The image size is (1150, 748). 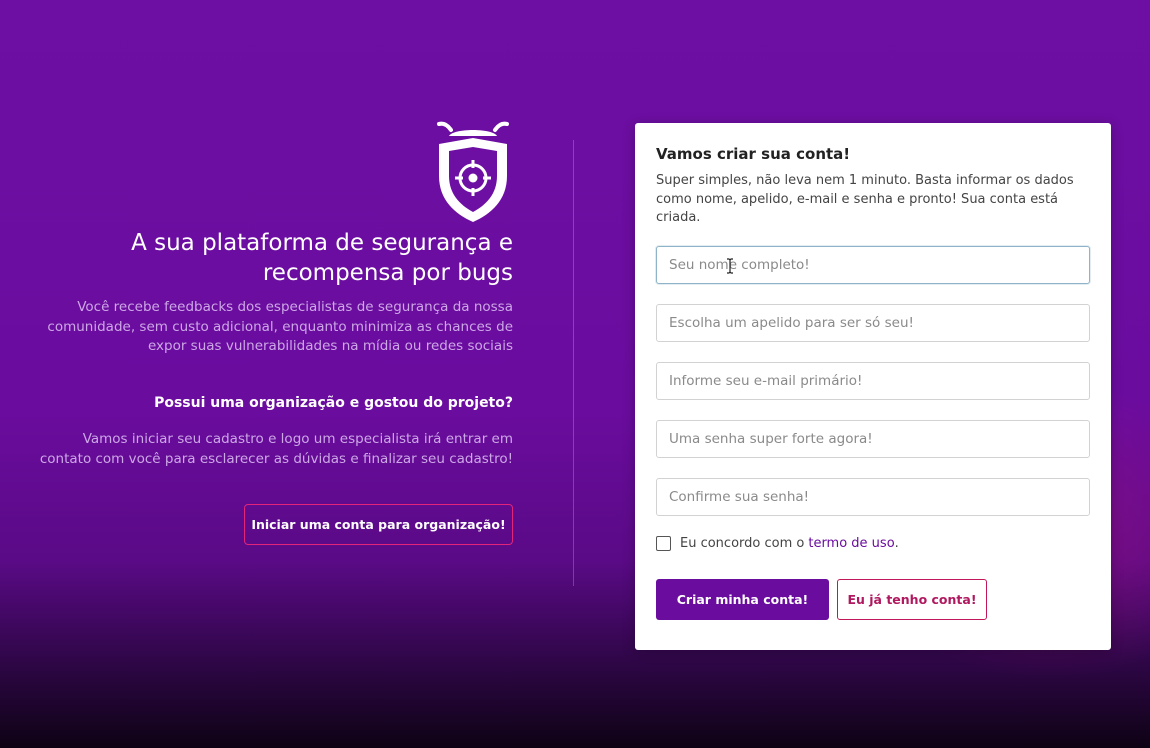 I want to click on bug-shield-target-icon, so click(x=473, y=171).